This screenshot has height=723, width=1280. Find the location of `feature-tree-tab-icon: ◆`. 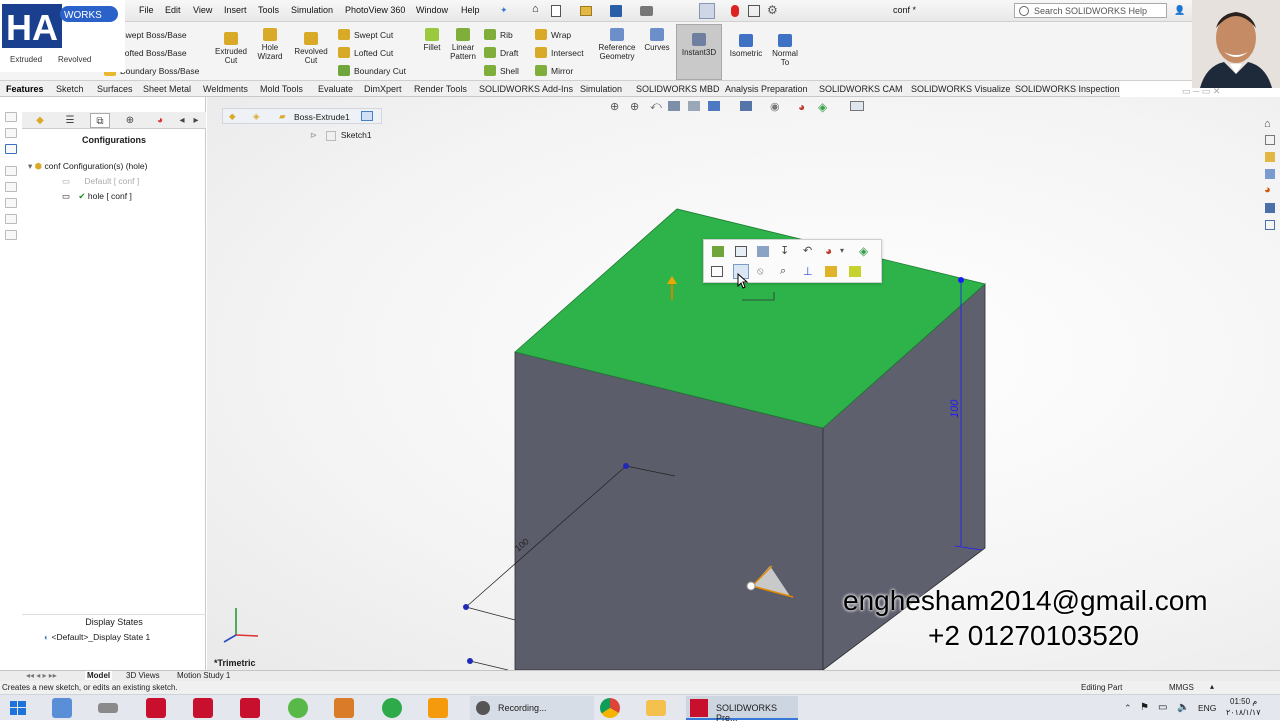

feature-tree-tab-icon: ◆ is located at coordinates (40, 120).